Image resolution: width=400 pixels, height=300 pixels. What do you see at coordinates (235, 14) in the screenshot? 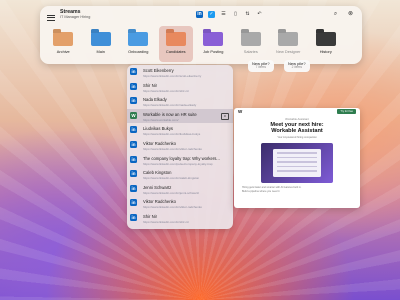
I see `document-icon: ▯` at bounding box center [235, 14].